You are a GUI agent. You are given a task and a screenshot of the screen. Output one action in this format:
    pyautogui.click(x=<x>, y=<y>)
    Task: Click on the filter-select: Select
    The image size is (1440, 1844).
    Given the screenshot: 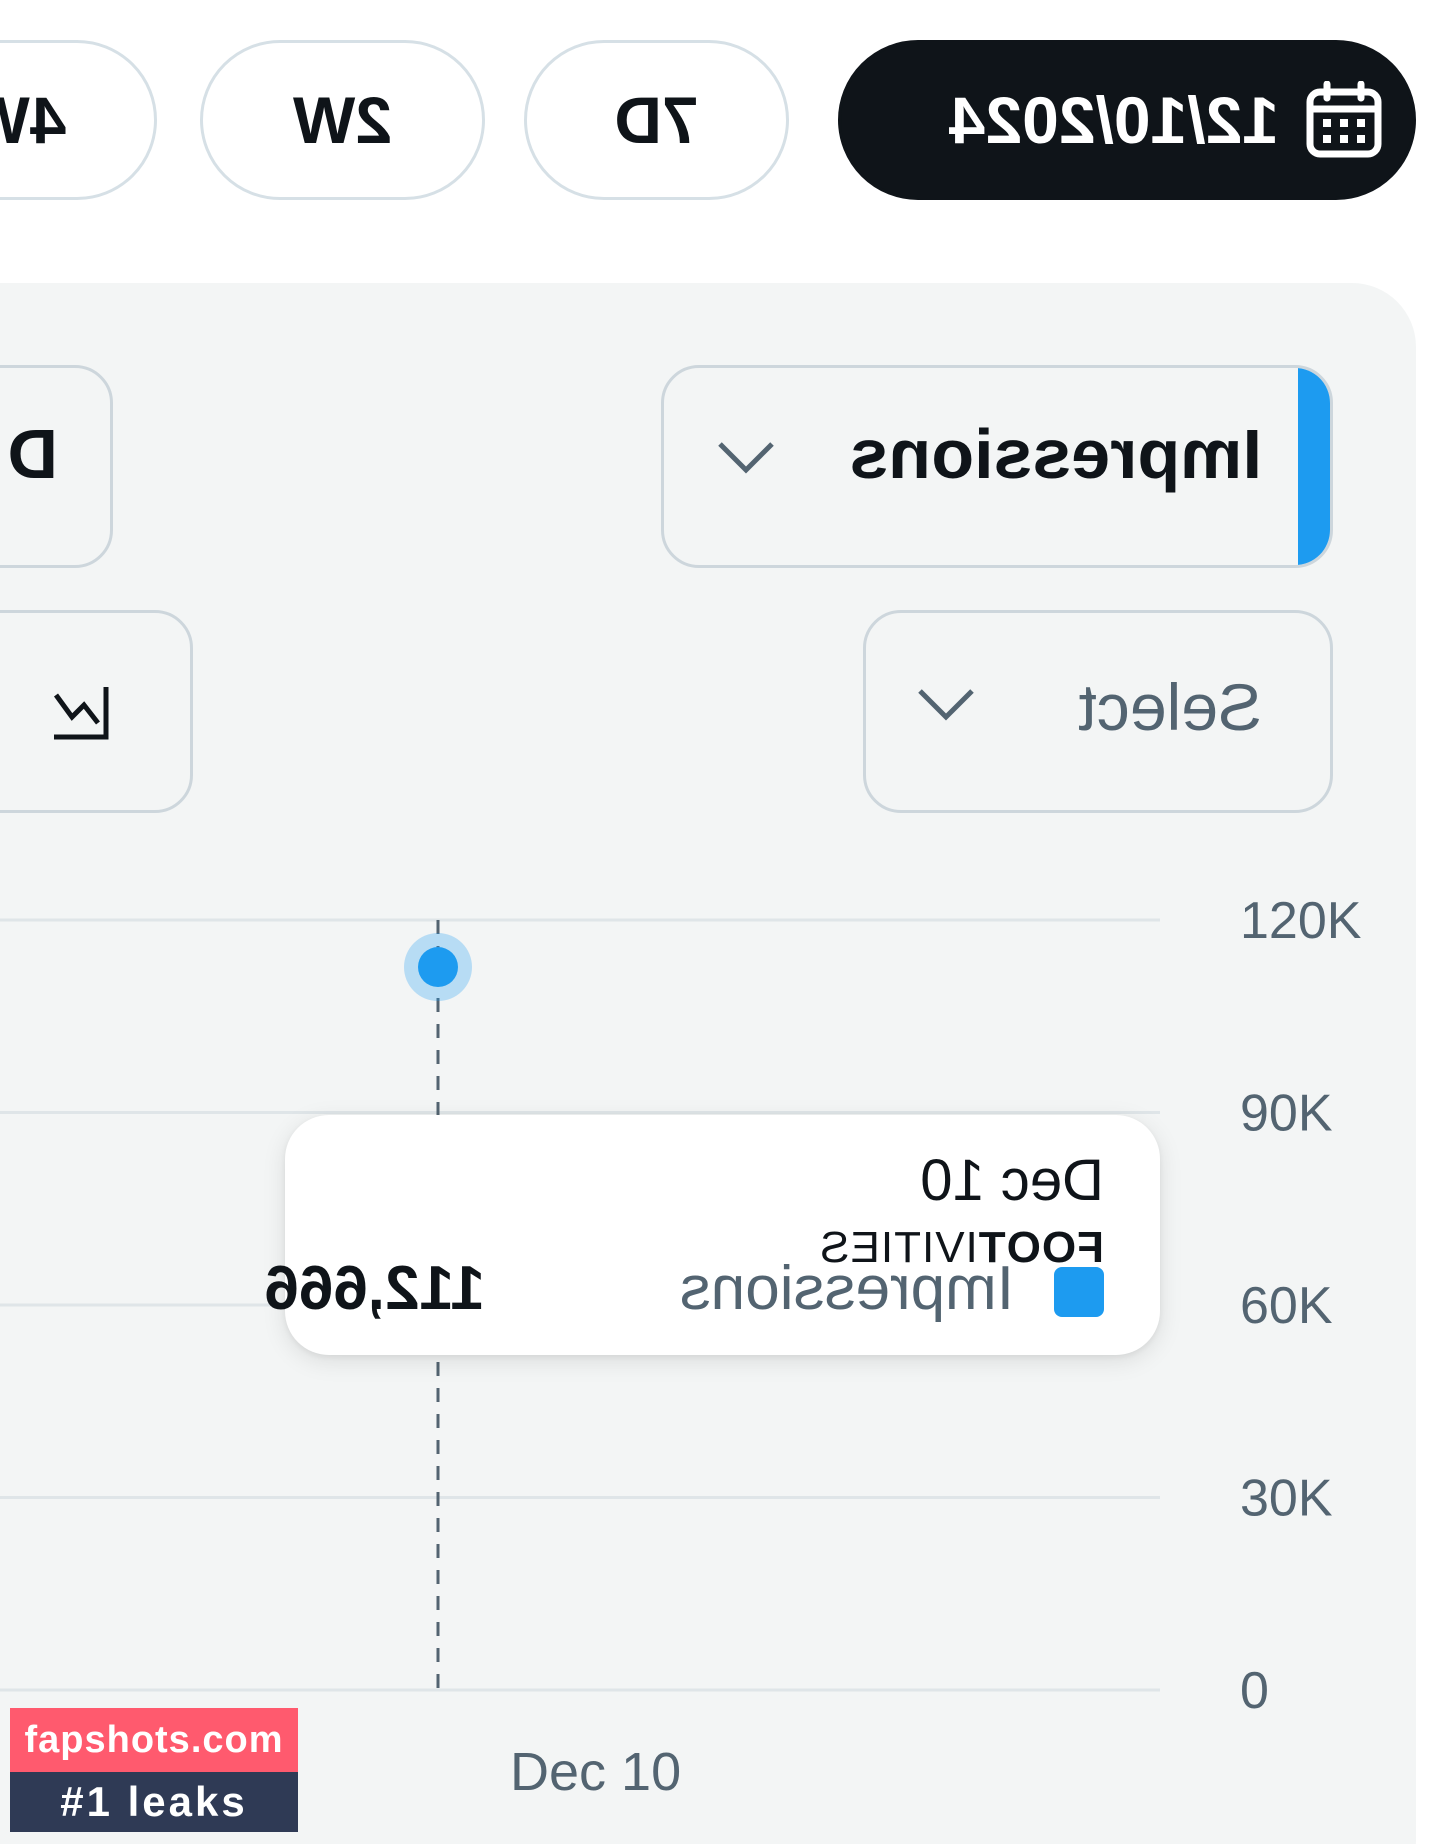 What is the action you would take?
    pyautogui.click(x=1098, y=711)
    